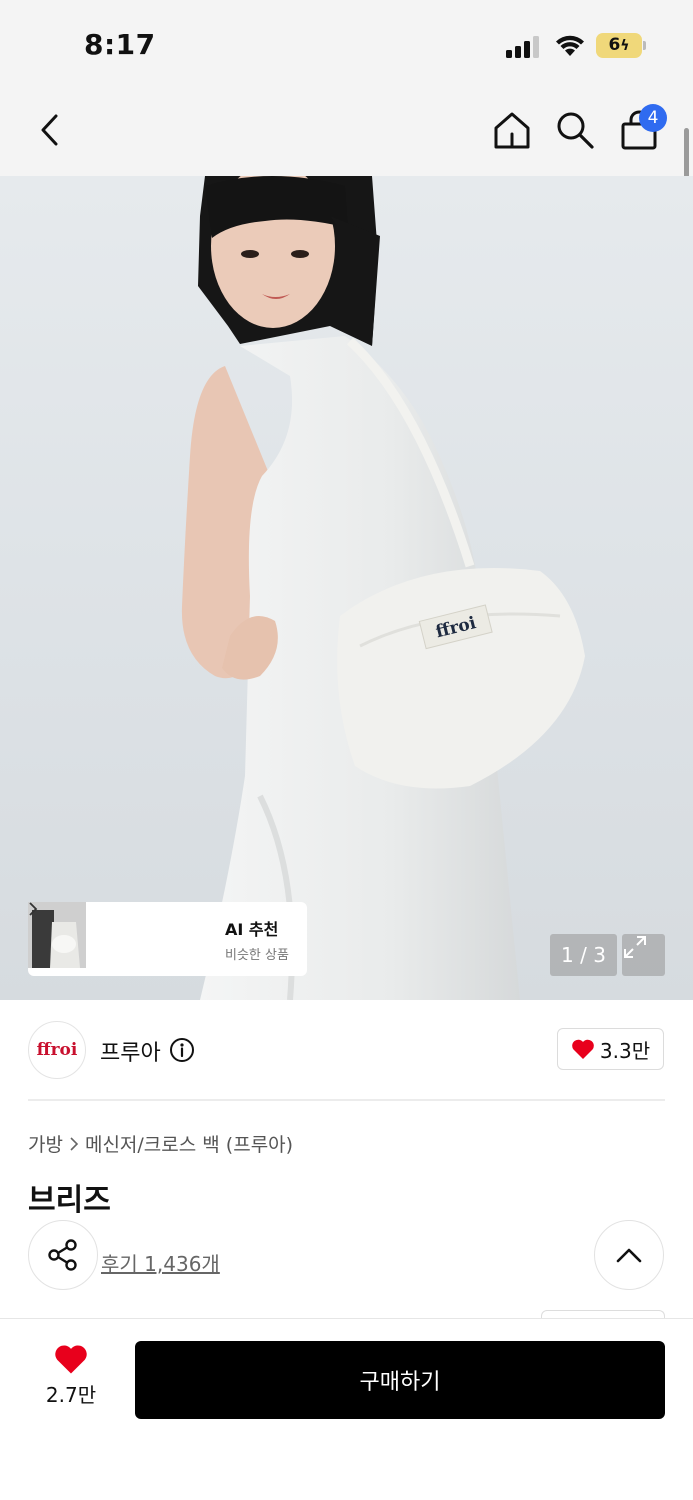 This screenshot has width=693, height=1500. I want to click on image-page-counter: 1 / 3, so click(583, 955).